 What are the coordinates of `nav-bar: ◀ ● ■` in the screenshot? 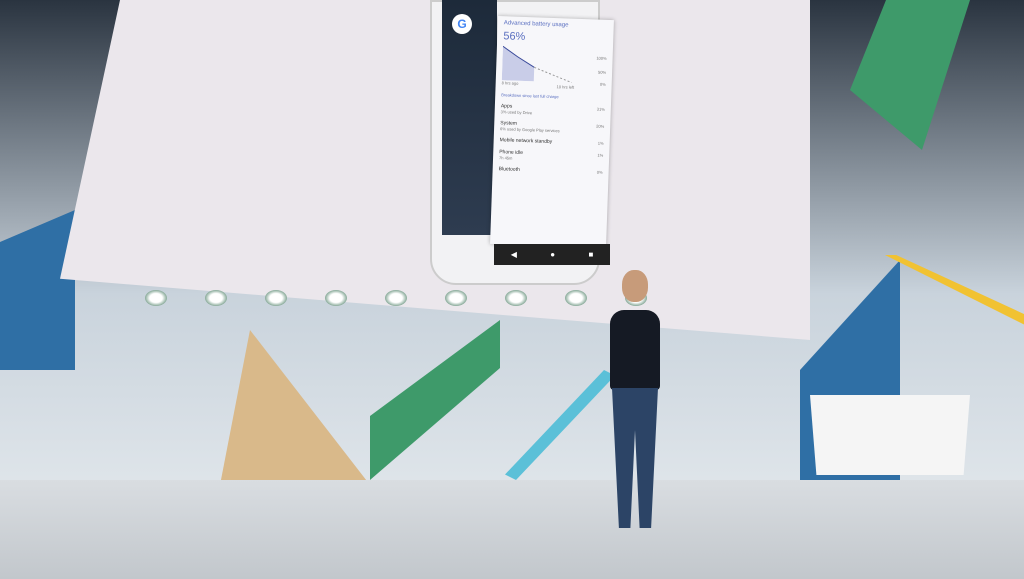 It's located at (552, 254).